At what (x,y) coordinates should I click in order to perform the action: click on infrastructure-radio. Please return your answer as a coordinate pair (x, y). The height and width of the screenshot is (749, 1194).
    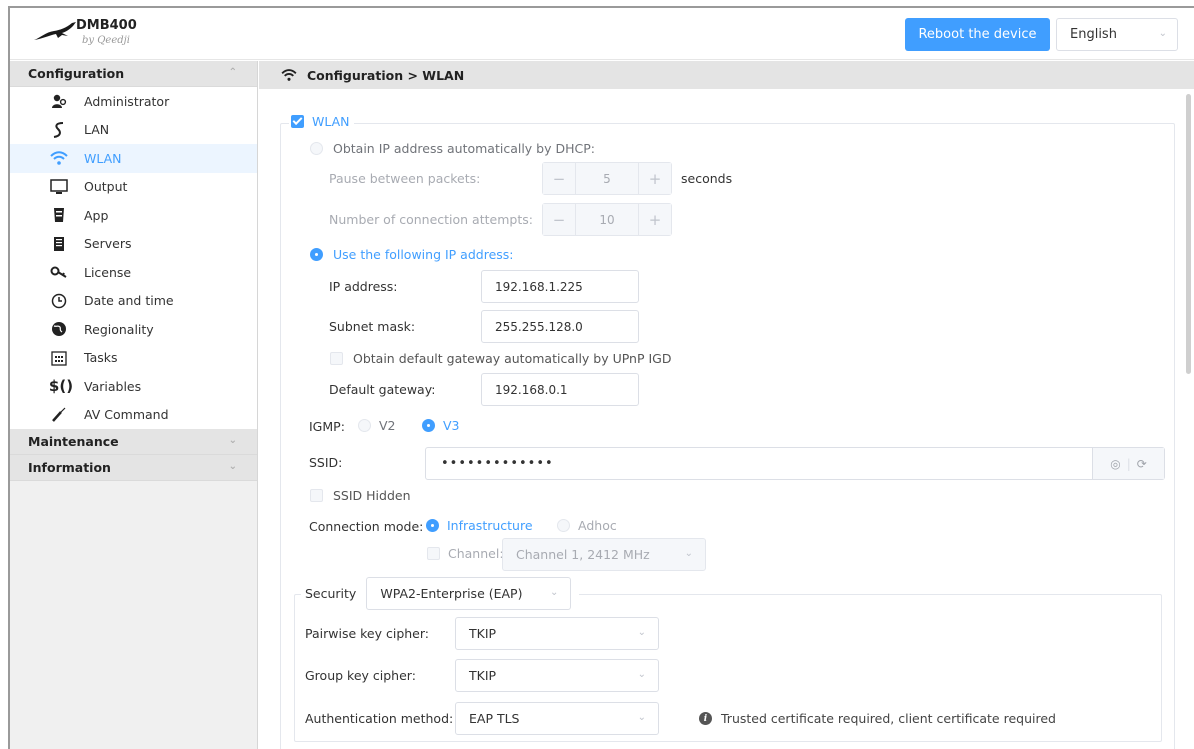
    Looking at the image, I should click on (432, 525).